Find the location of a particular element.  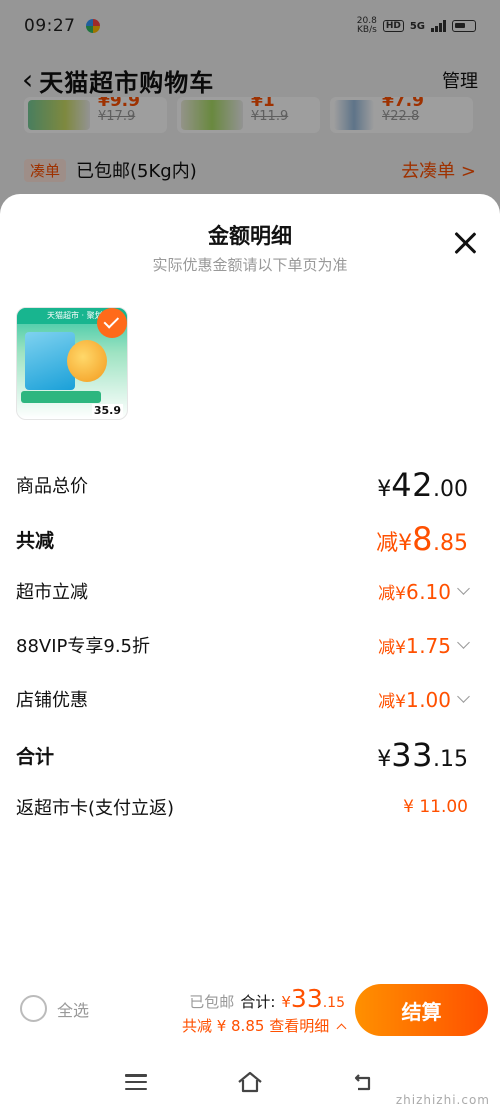

row-amount: ¥ 33 .15 is located at coordinates (422, 755).